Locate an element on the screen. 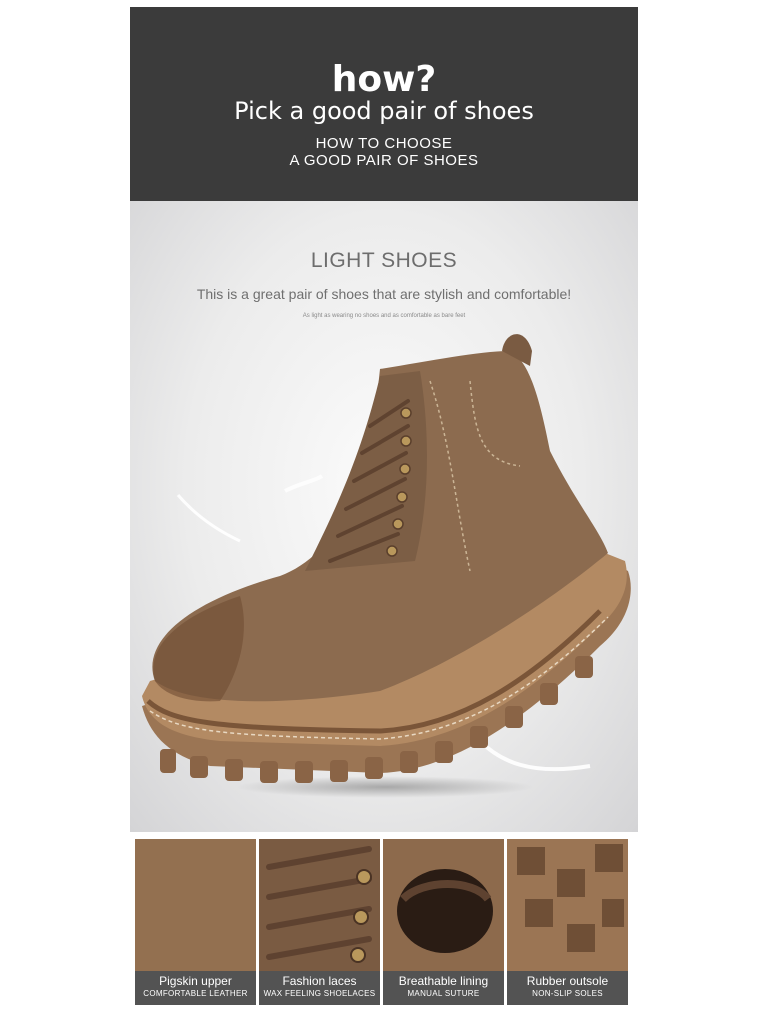  header-subtitle: Pick a good pair of shoes is located at coordinates (384, 111).